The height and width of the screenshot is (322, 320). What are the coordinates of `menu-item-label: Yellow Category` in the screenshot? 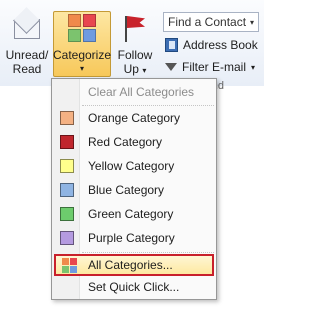 It's located at (131, 166).